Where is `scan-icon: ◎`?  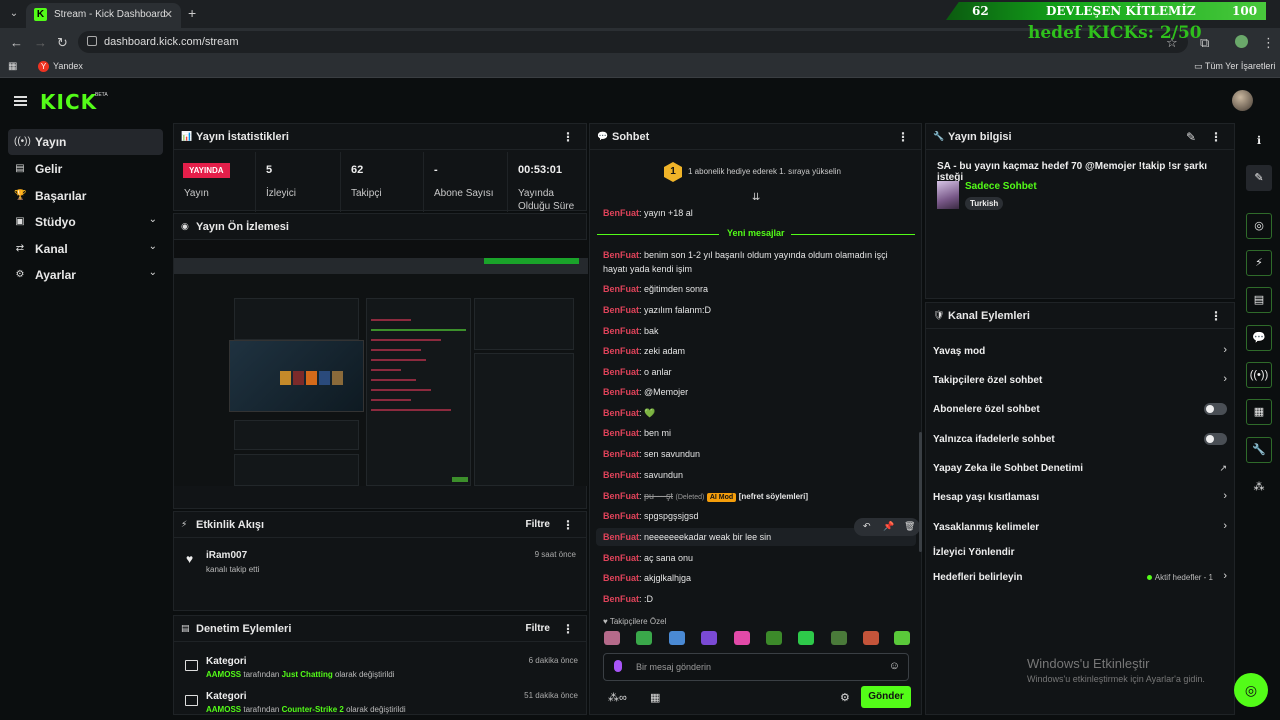
scan-icon: ◎ is located at coordinates (1259, 226).